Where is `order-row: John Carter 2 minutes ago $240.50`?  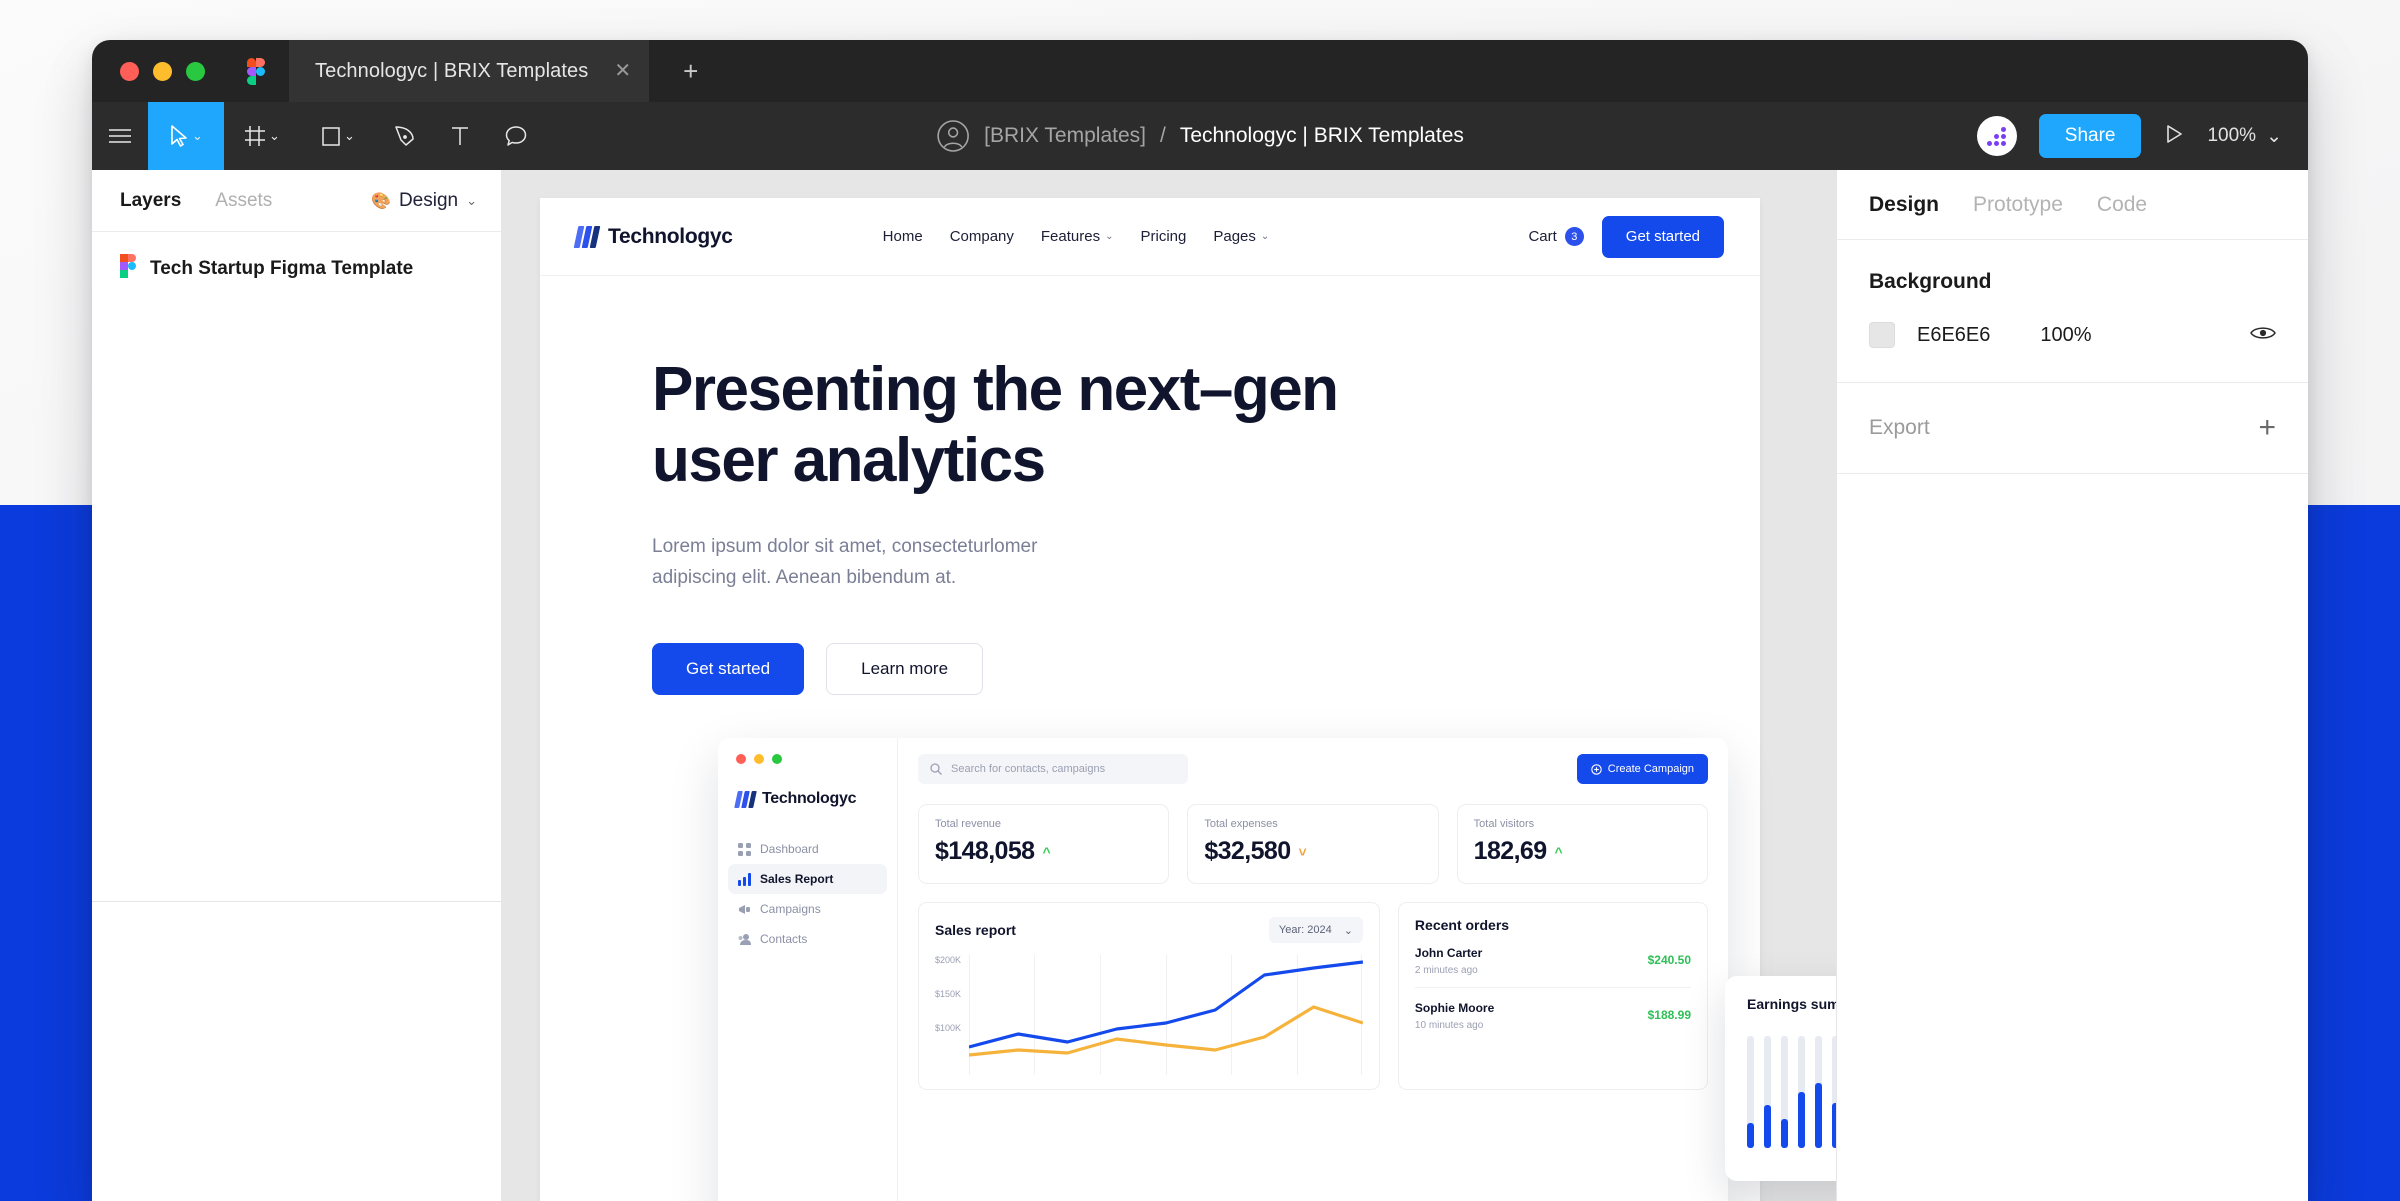 order-row: John Carter 2 minutes ago $240.50 is located at coordinates (1553, 960).